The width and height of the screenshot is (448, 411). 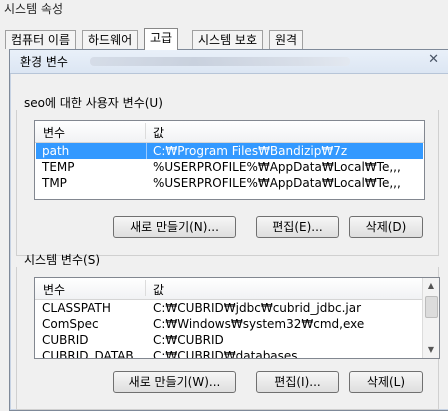 What do you see at coordinates (259, 324) in the screenshot?
I see `variable-value: C:₩Windows₩system32₩cmd,exe` at bounding box center [259, 324].